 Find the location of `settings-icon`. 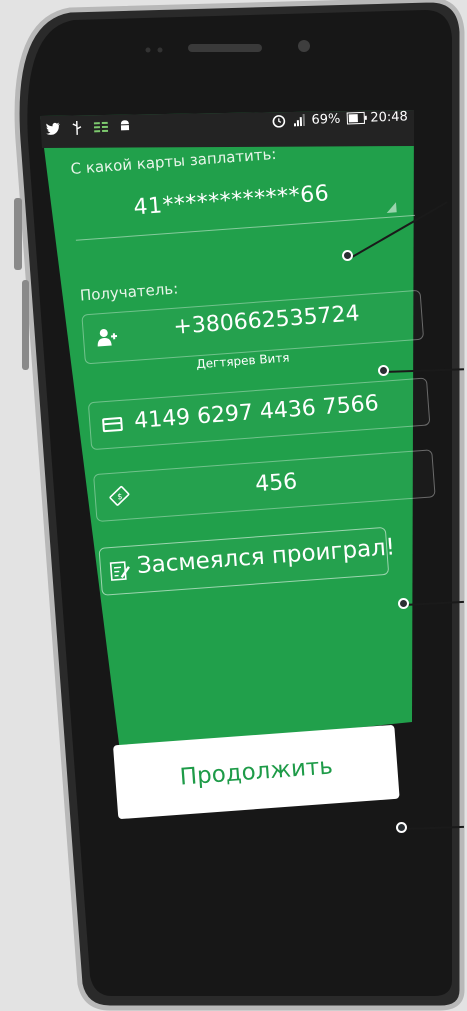

settings-icon is located at coordinates (101, 127).